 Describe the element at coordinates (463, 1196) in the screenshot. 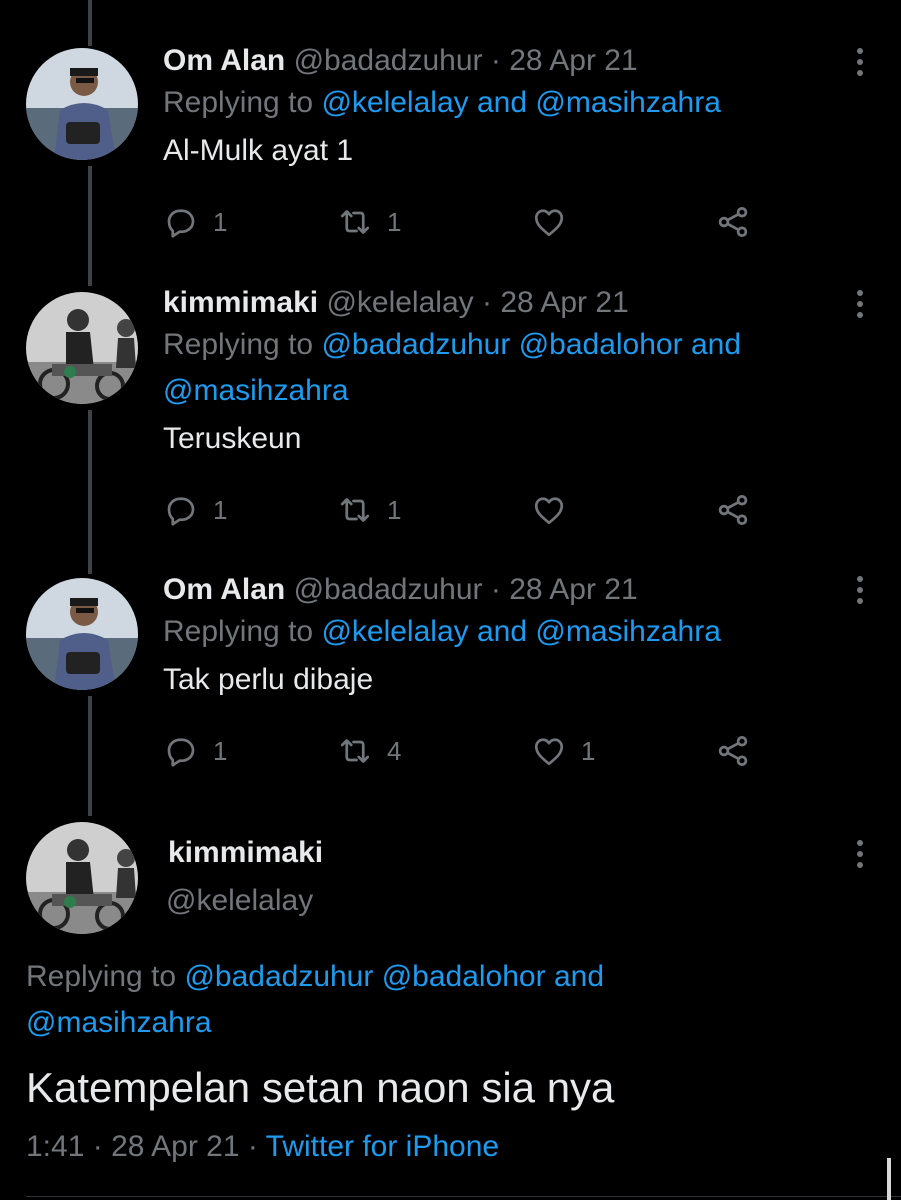

I see `divider` at that location.